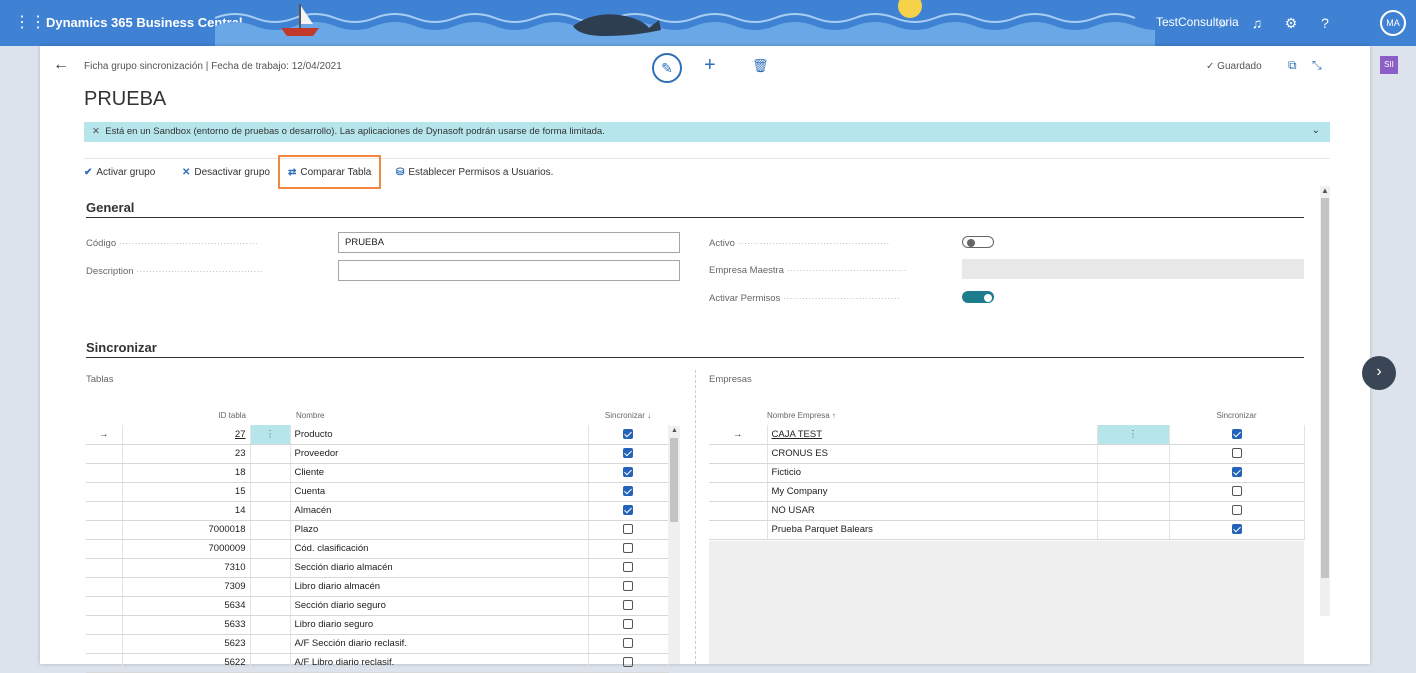 Image resolution: width=1416 pixels, height=673 pixels. Describe the element at coordinates (932, 454) in the screenshot. I see `nombre-empresa-cell: CRONUS ES` at that location.